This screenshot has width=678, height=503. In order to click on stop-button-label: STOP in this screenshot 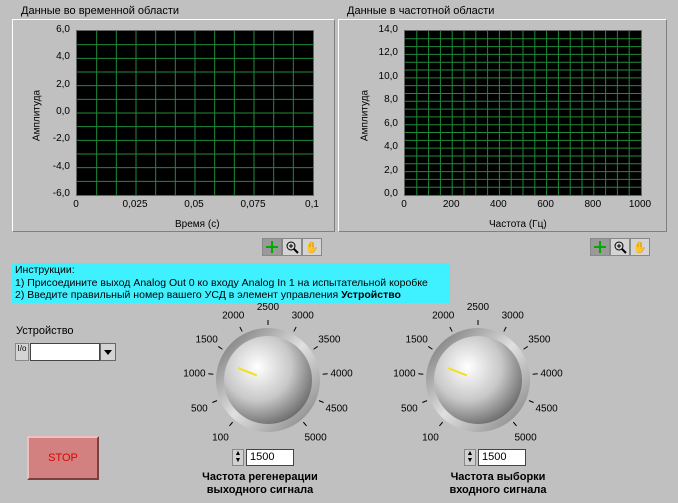, I will do `click(63, 458)`.